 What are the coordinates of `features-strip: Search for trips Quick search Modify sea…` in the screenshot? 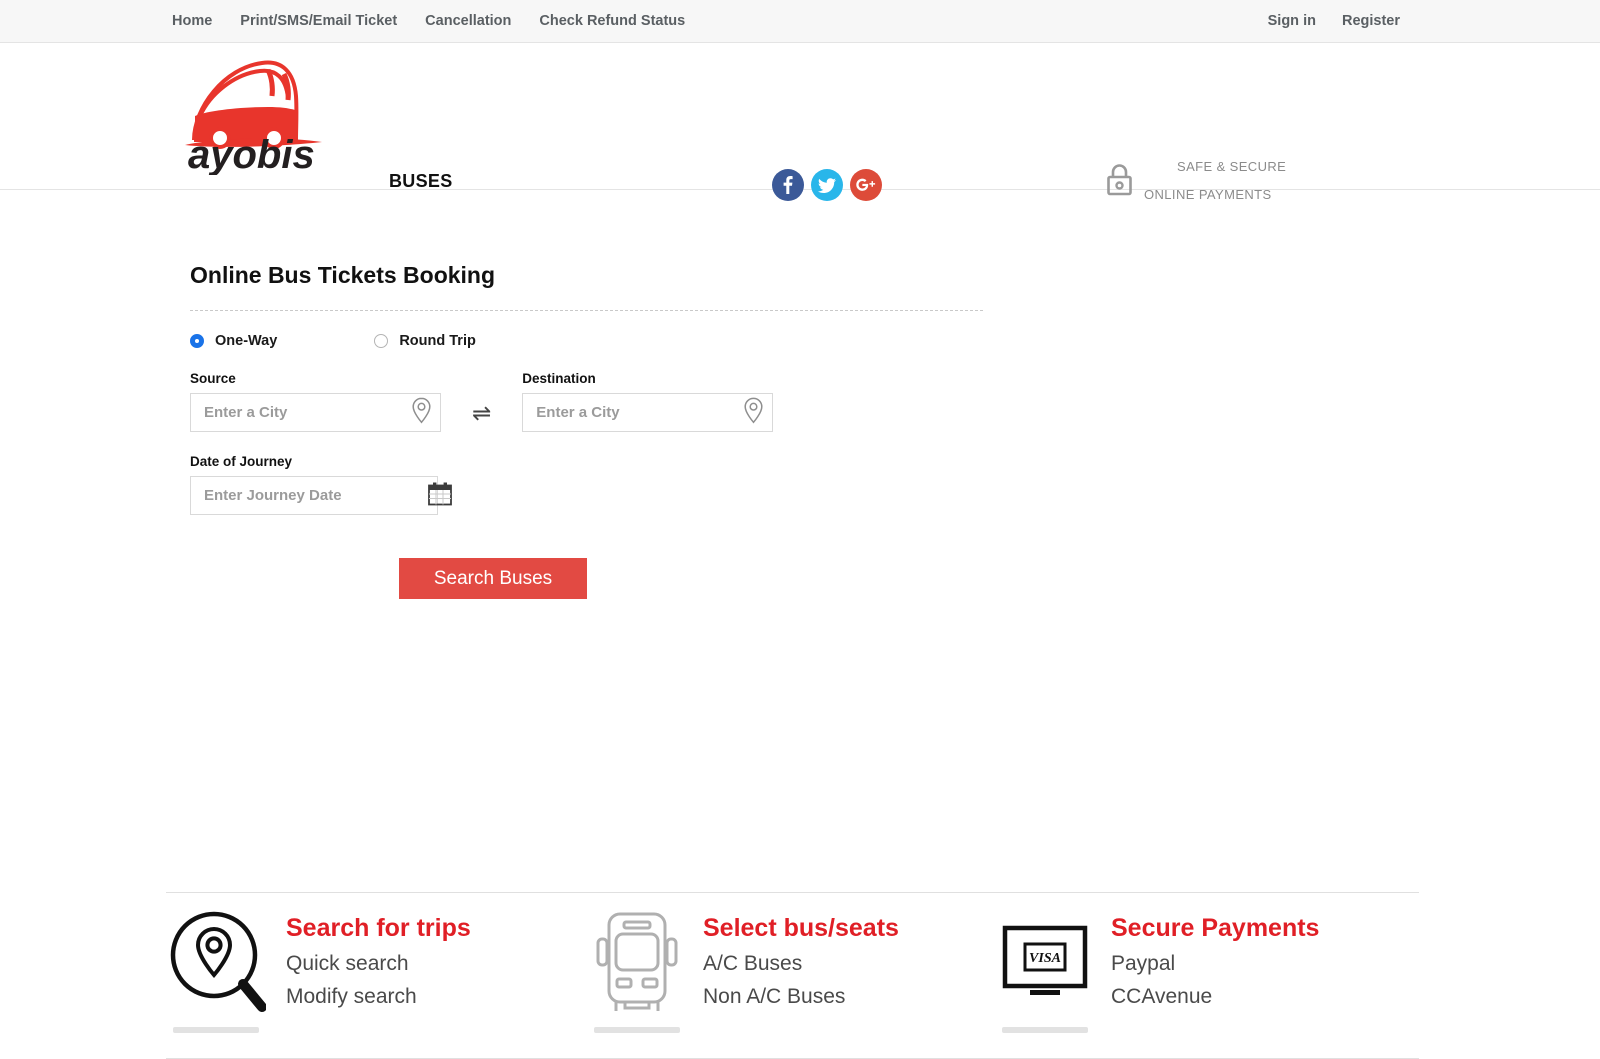 It's located at (792, 969).